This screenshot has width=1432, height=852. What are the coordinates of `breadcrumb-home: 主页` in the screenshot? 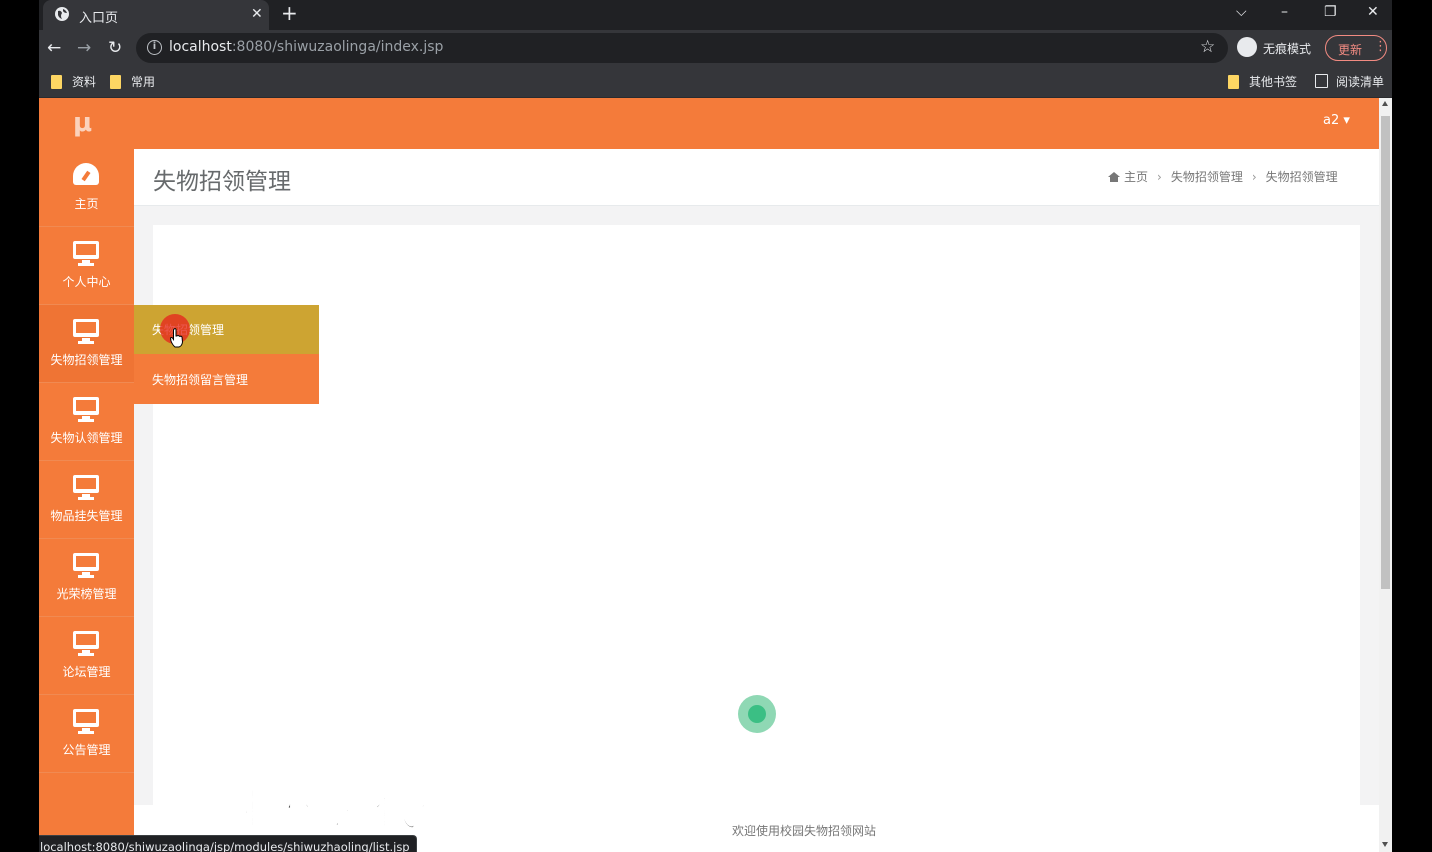 It's located at (1136, 177).